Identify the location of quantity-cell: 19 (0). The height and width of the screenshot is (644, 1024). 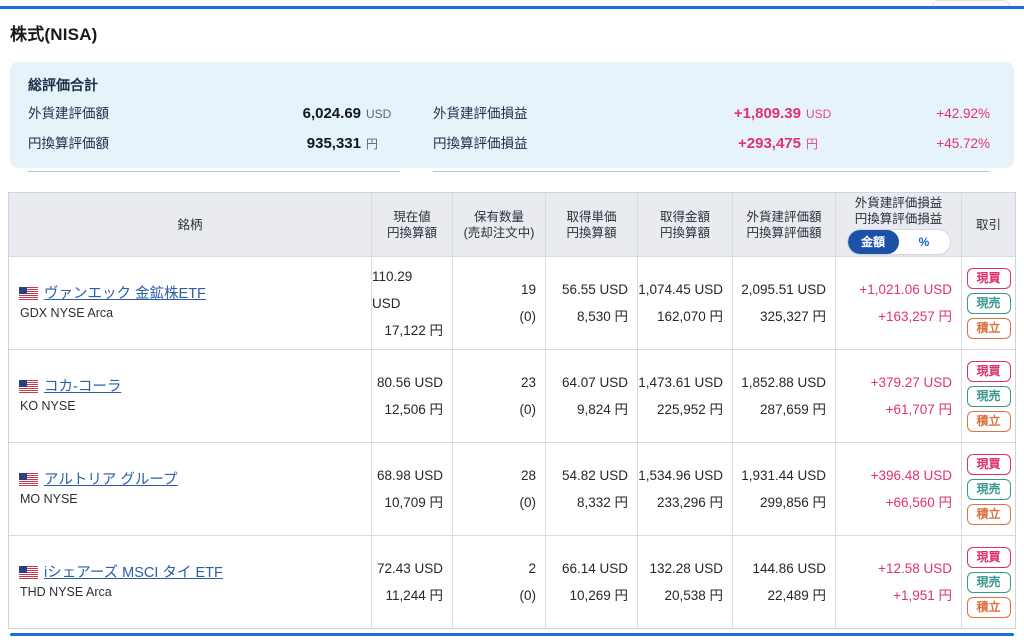
(498, 303).